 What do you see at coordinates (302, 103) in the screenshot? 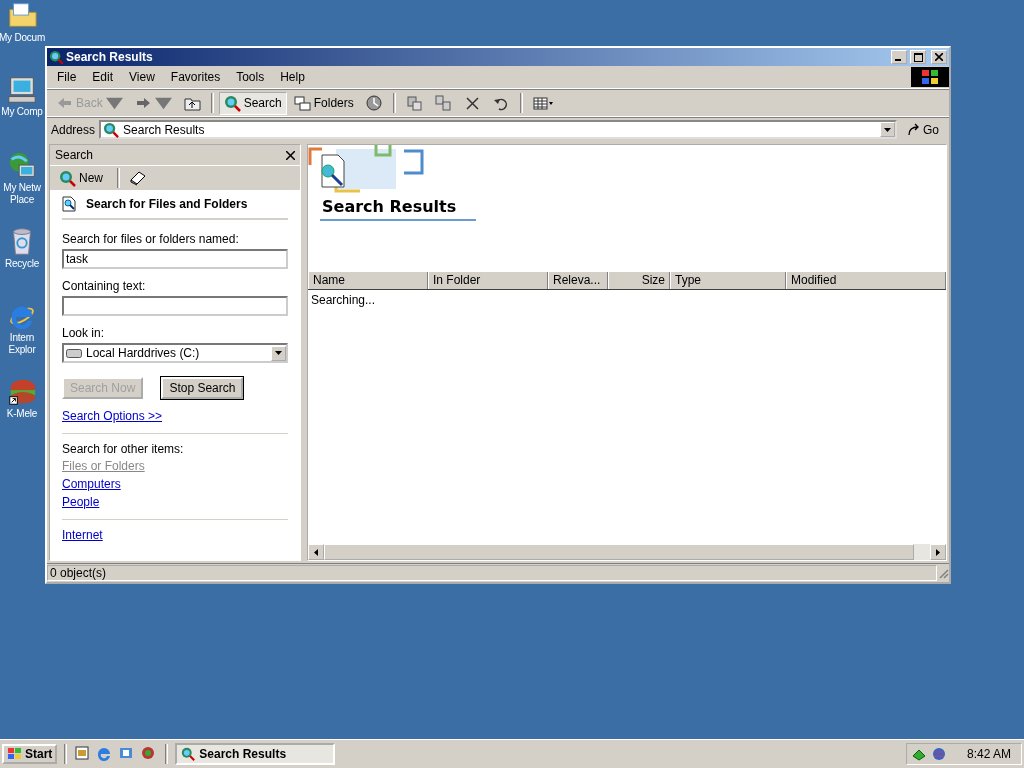
I see `folders-icon` at bounding box center [302, 103].